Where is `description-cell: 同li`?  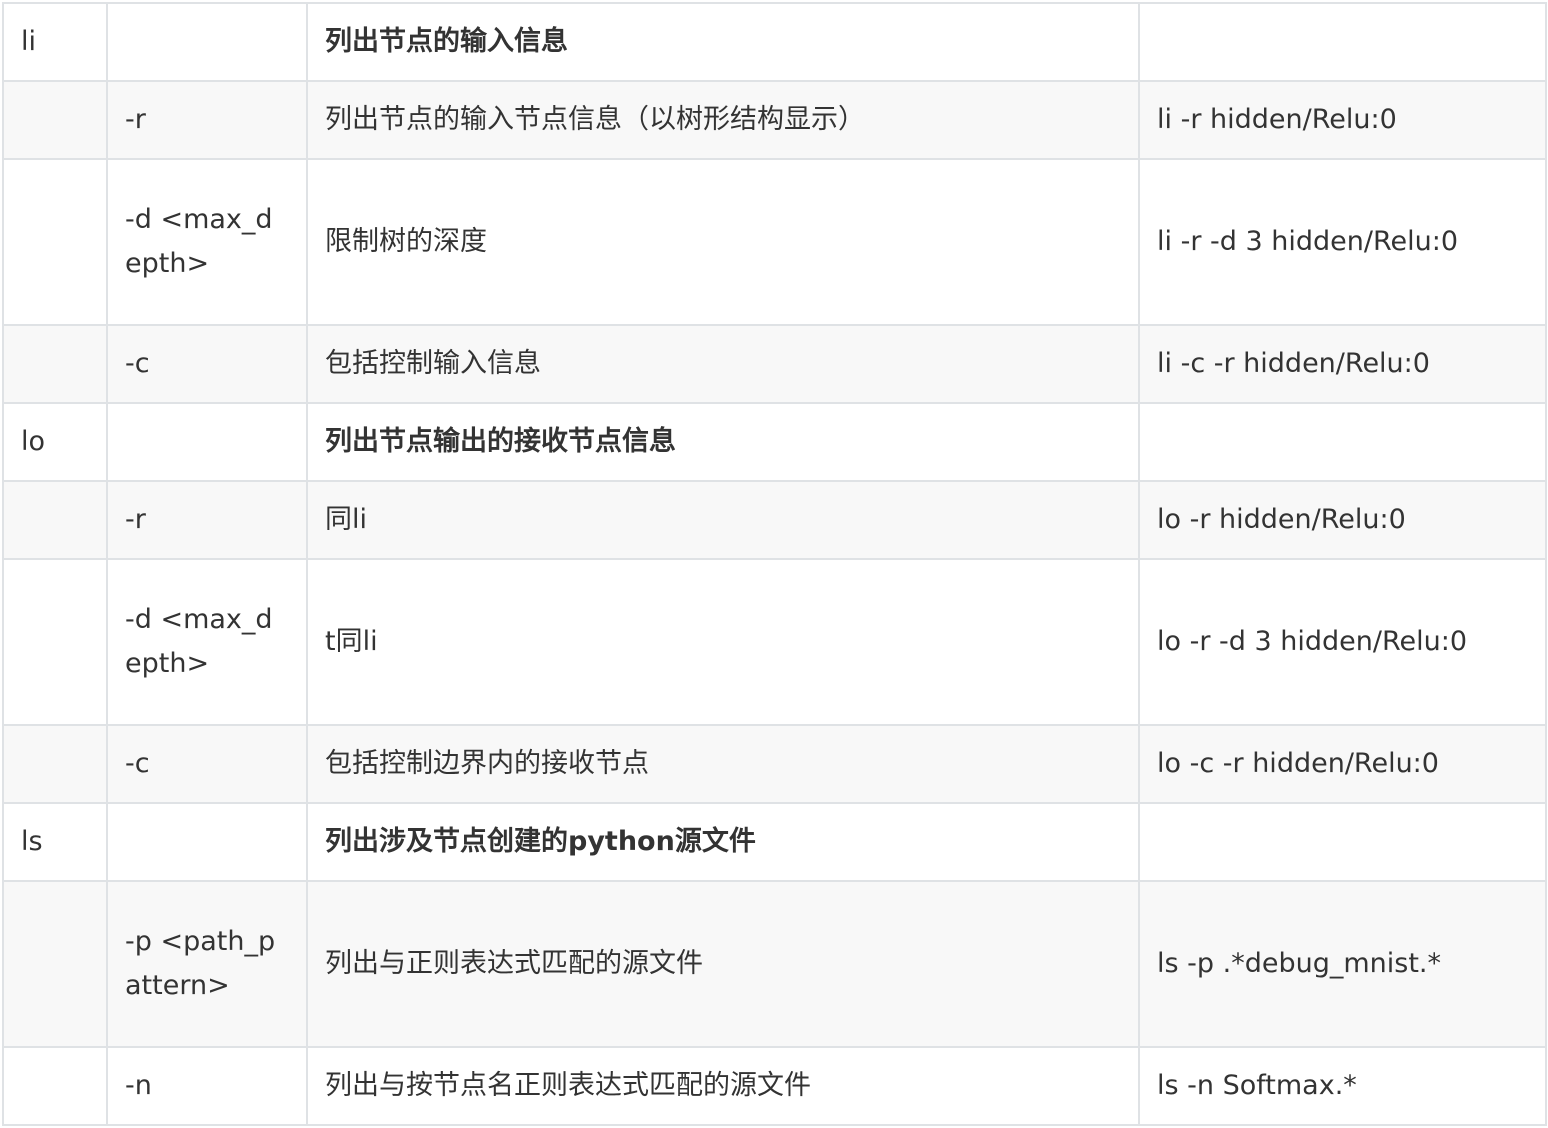 description-cell: 同li is located at coordinates (723, 520).